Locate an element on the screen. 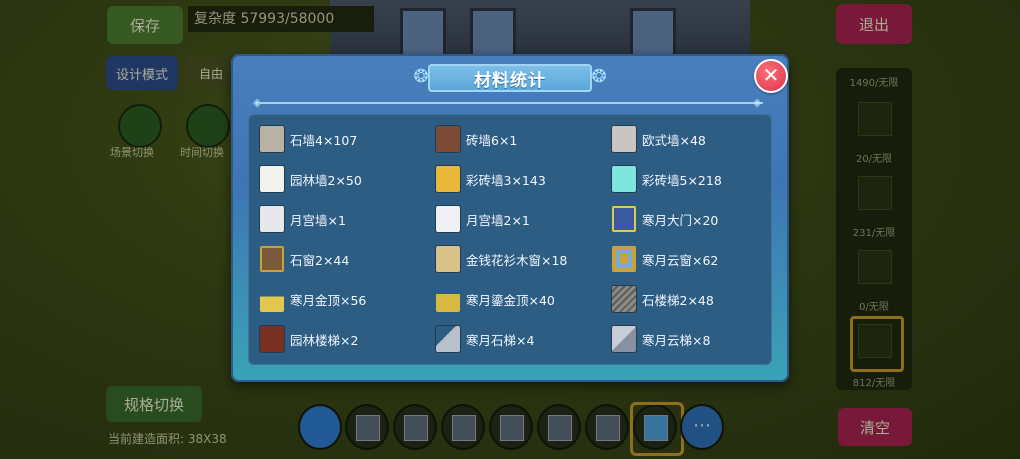 The width and height of the screenshot is (1020, 459). stone-stairs-icon is located at coordinates (624, 299).